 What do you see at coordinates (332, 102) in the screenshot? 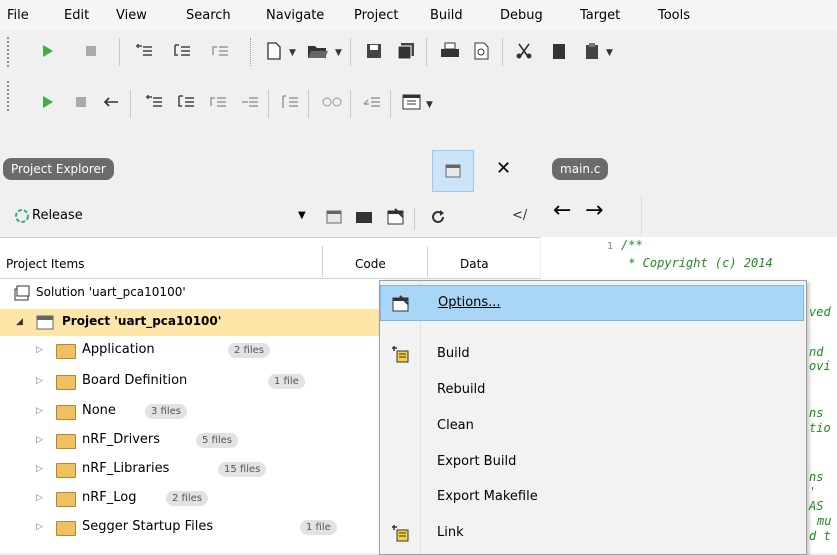
I see `watch-icon` at bounding box center [332, 102].